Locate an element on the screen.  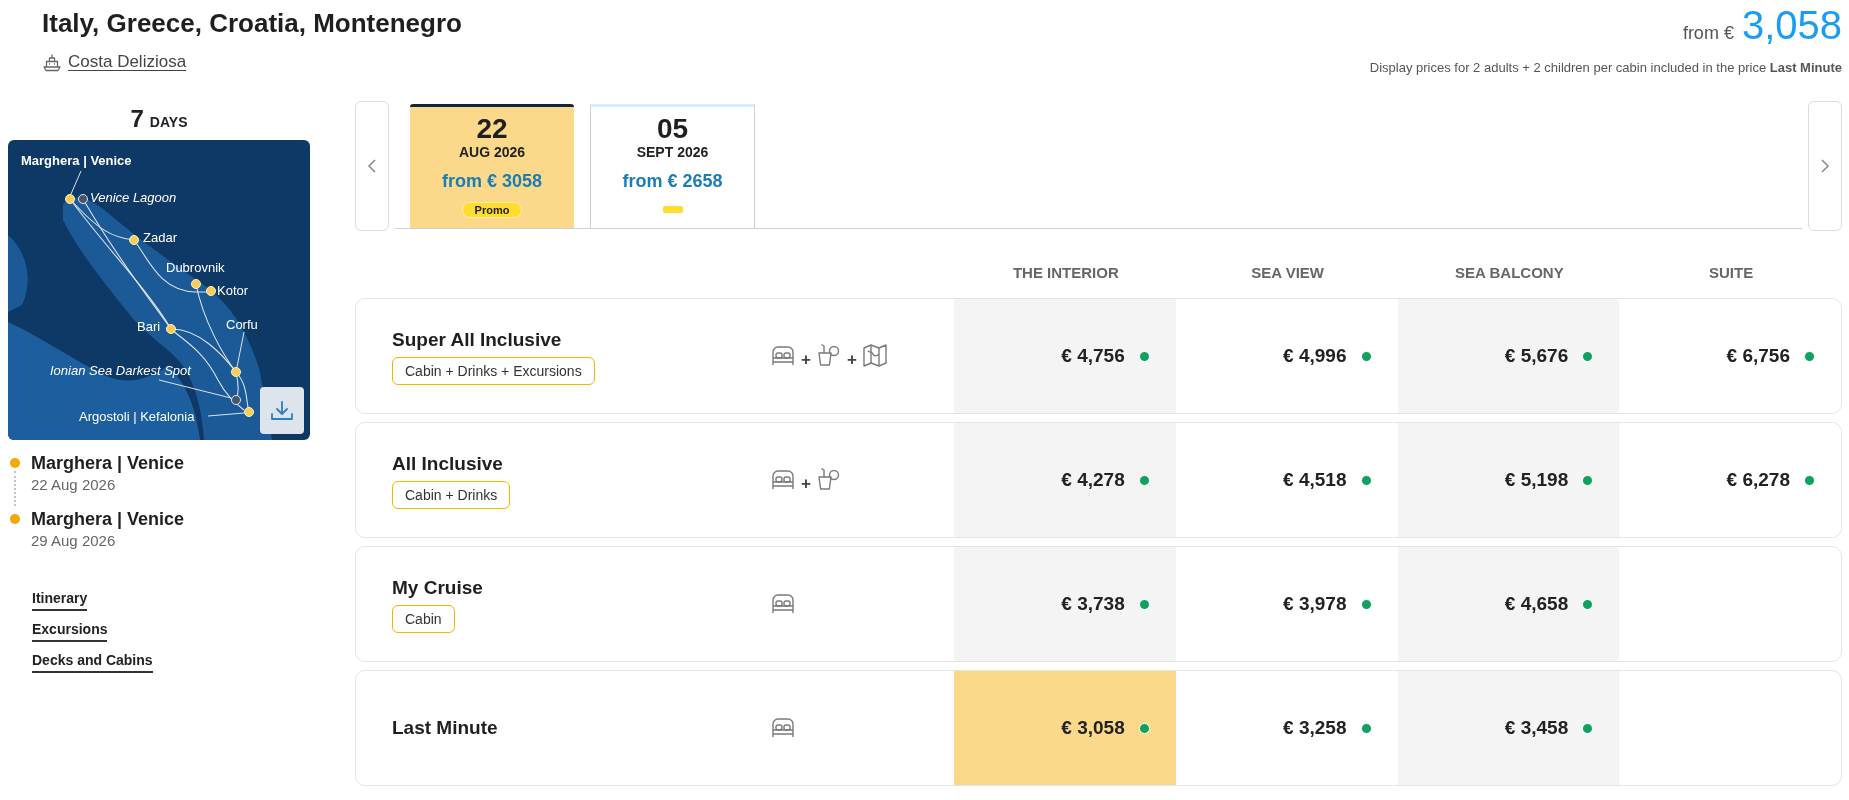
map-label: Corfu is located at coordinates (242, 325).